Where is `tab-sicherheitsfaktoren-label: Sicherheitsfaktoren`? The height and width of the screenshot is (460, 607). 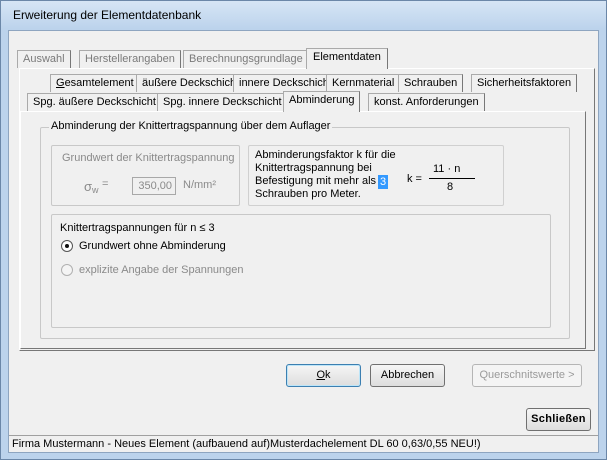
tab-sicherheitsfaktoren-label: Sicherheitsfaktoren is located at coordinates (524, 83).